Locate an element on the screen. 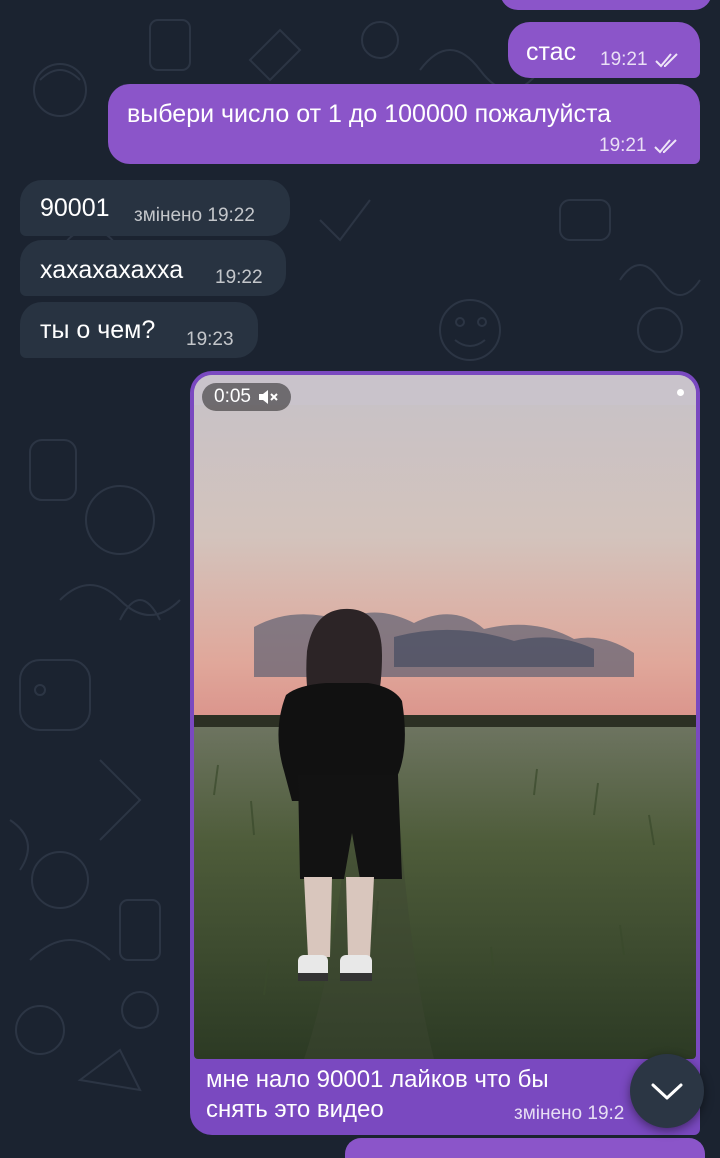  incoming-message: хахахахахха 19:22 is located at coordinates (153, 268).